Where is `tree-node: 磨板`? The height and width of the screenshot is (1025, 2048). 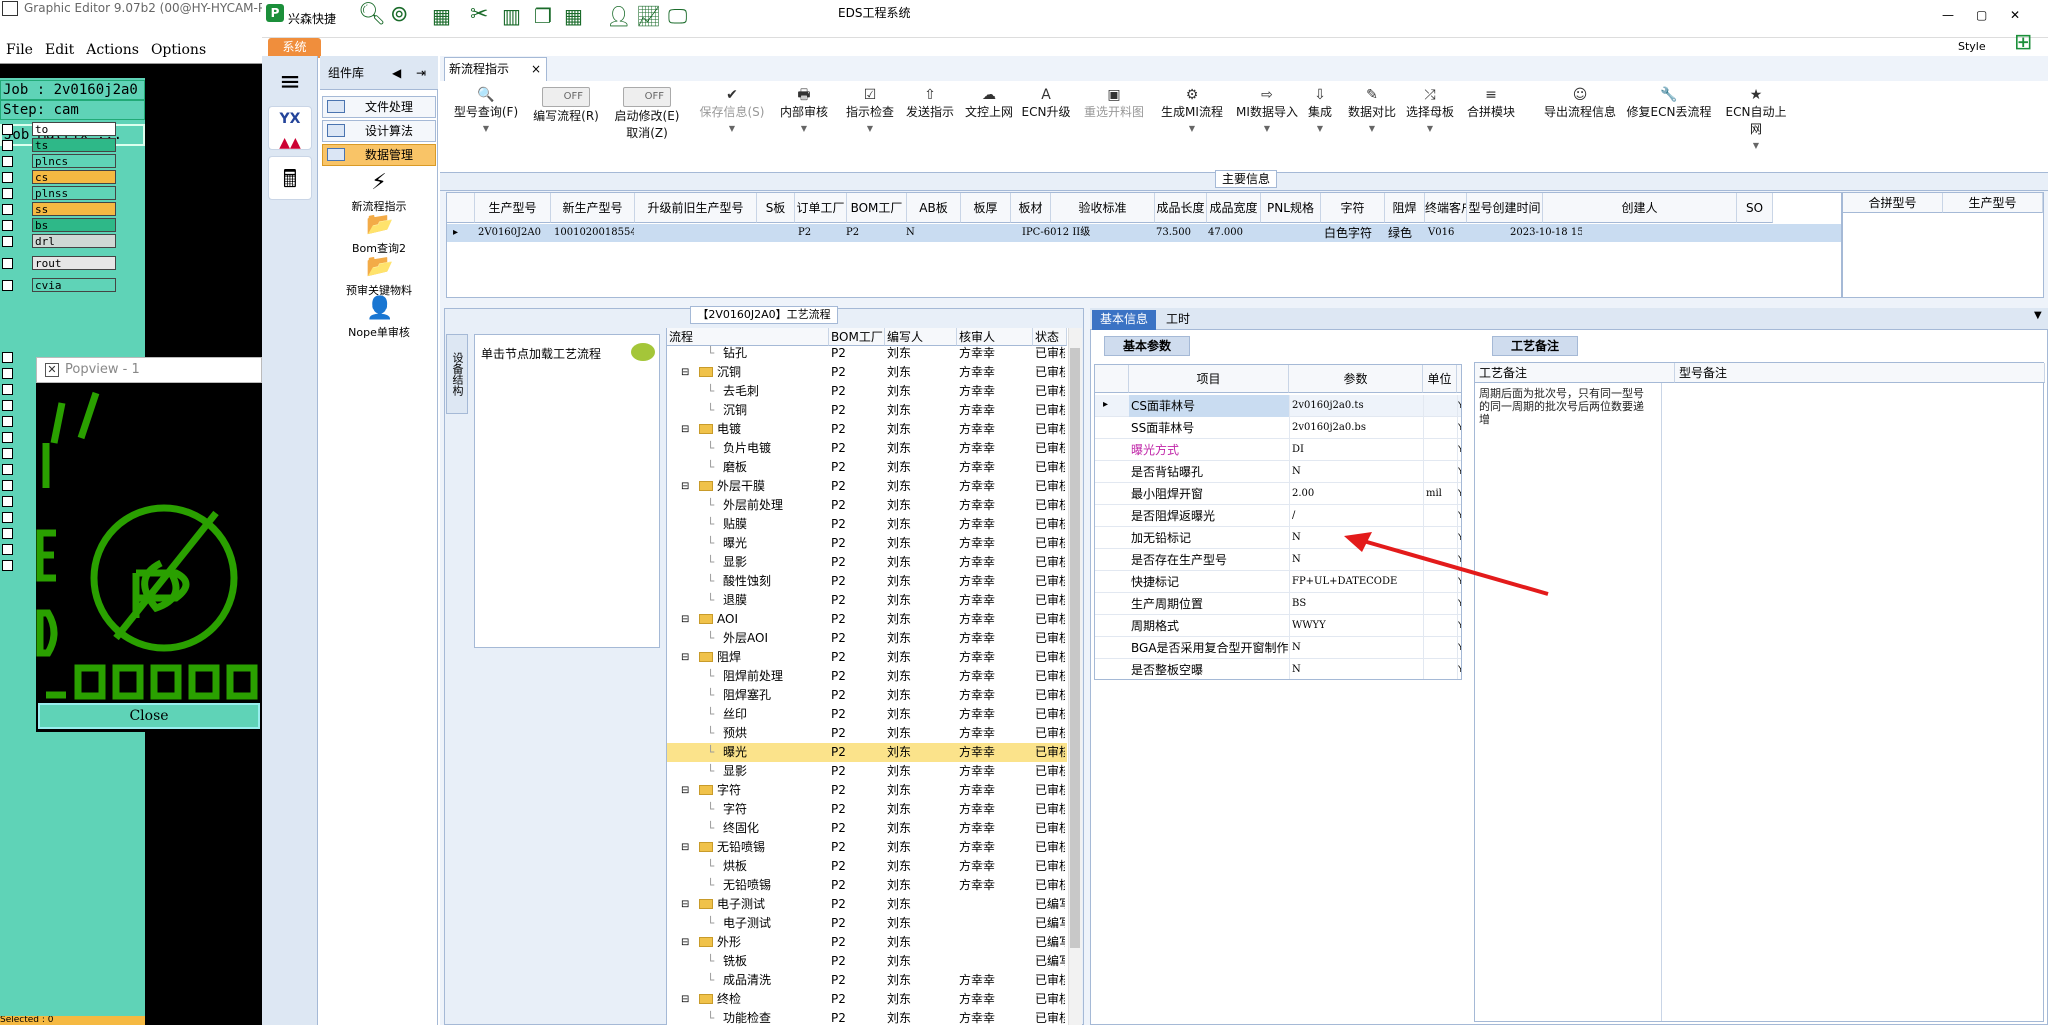
tree-node: 磨板 is located at coordinates (735, 467).